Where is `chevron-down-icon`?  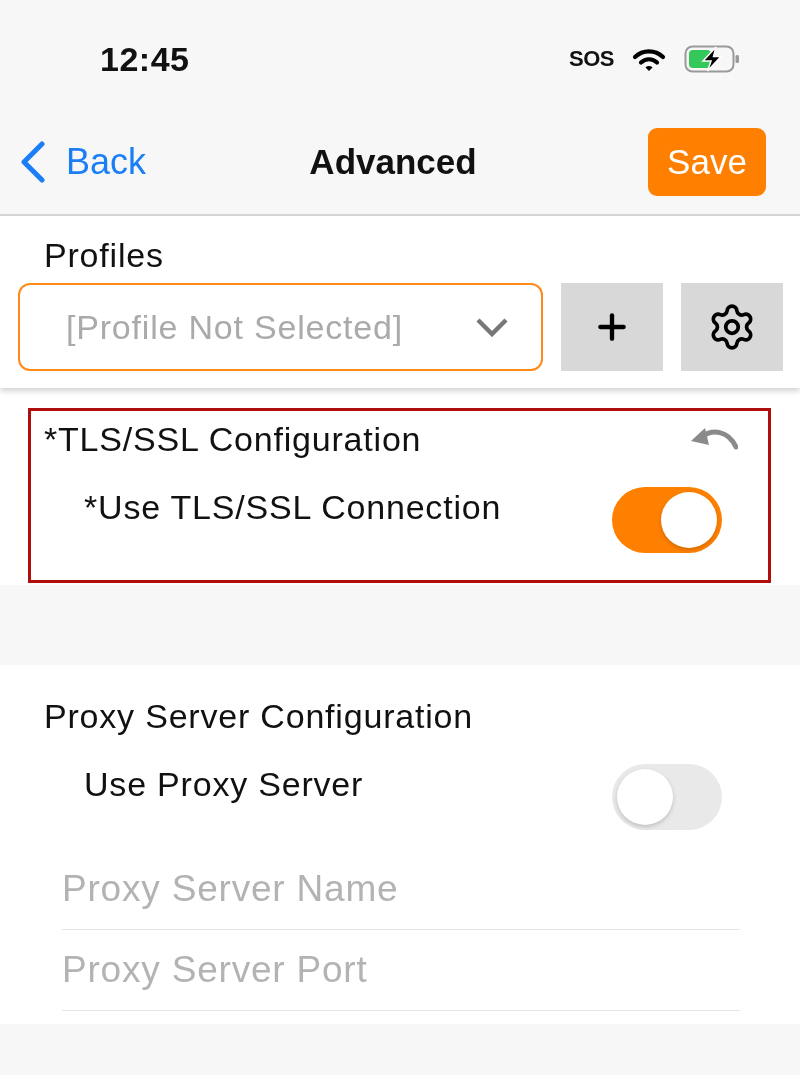
chevron-down-icon is located at coordinates (492, 327).